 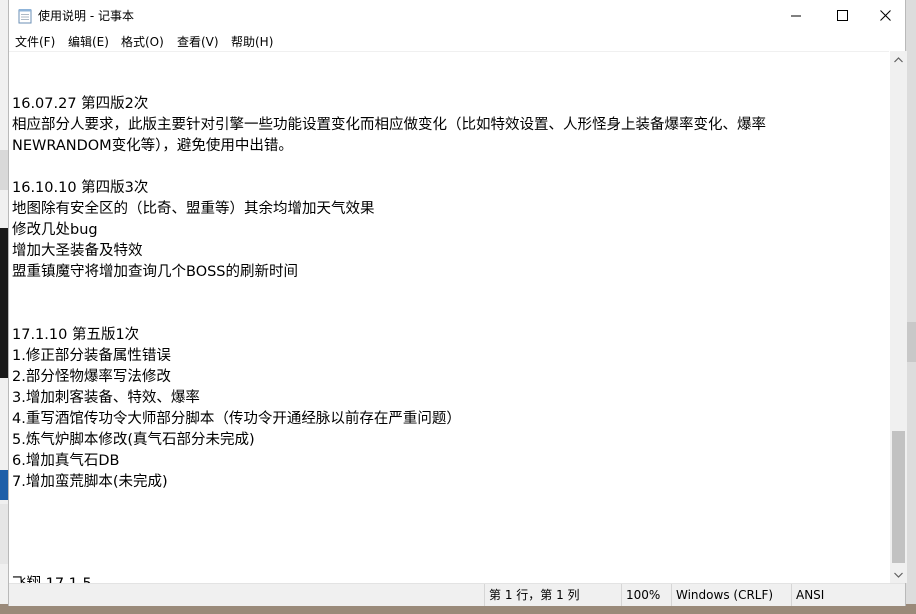 I want to click on minimize-icon, so click(x=796, y=15).